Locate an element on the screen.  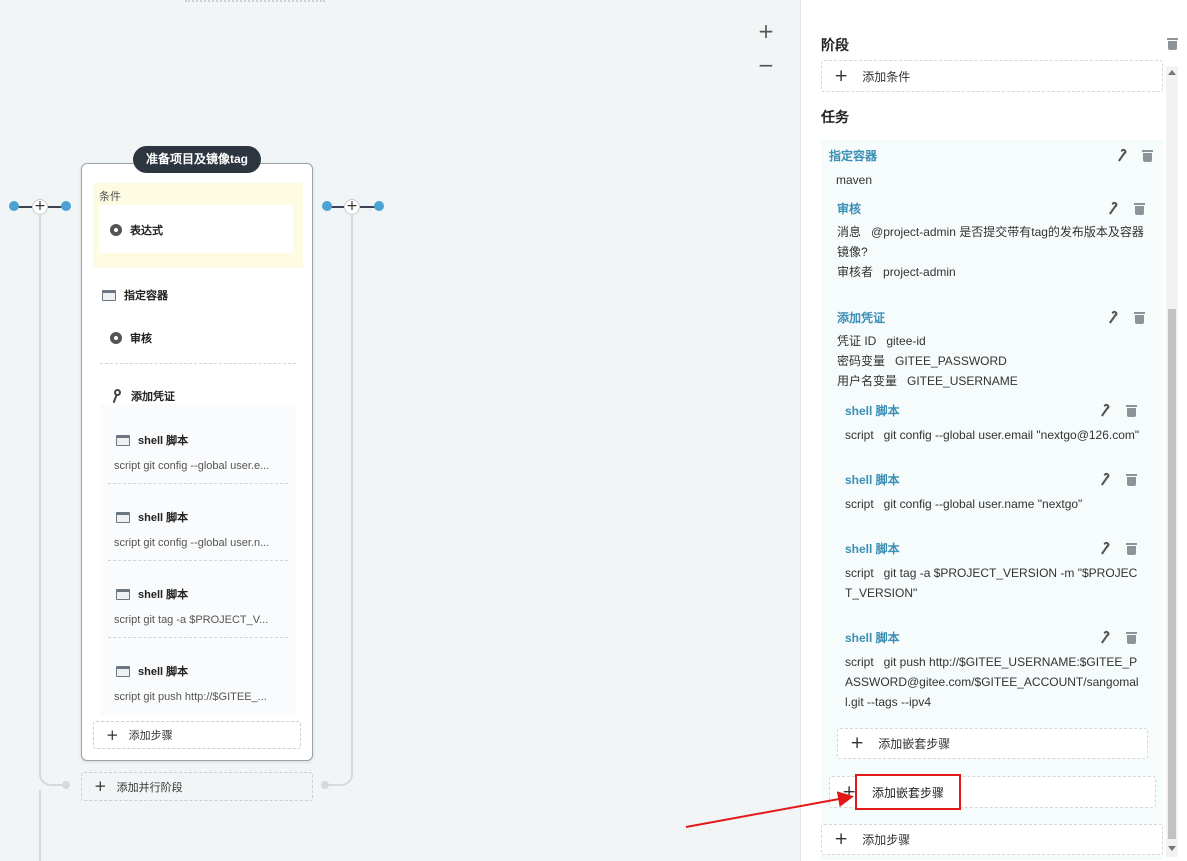
username-var-row: 用户名变量 GITEE_USERNAME is located at coordinates (927, 381).